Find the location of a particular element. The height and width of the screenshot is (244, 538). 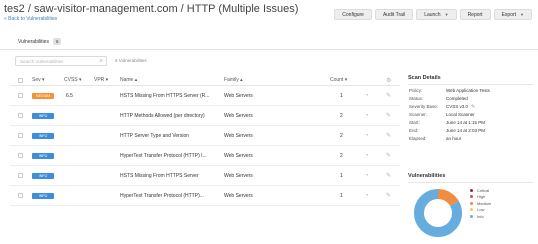

tab-label: Vulnerabilities is located at coordinates (33, 41).